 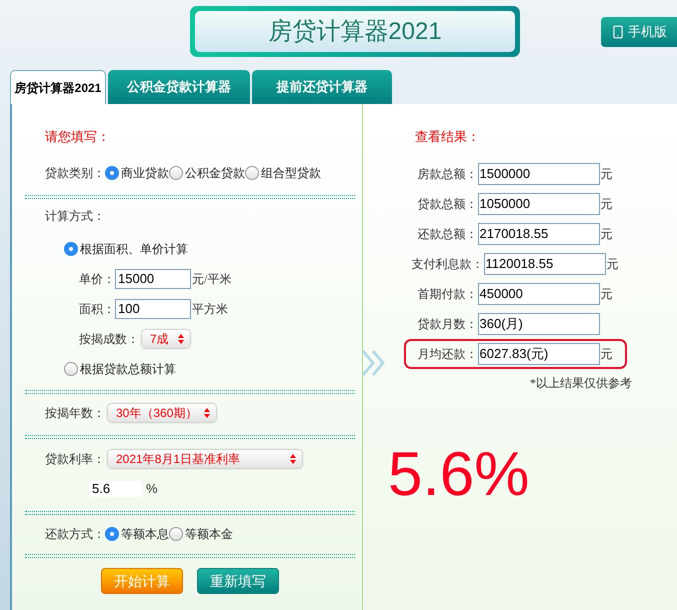 What do you see at coordinates (109, 339) in the screenshot?
I see `field-label: 按揭成数：` at bounding box center [109, 339].